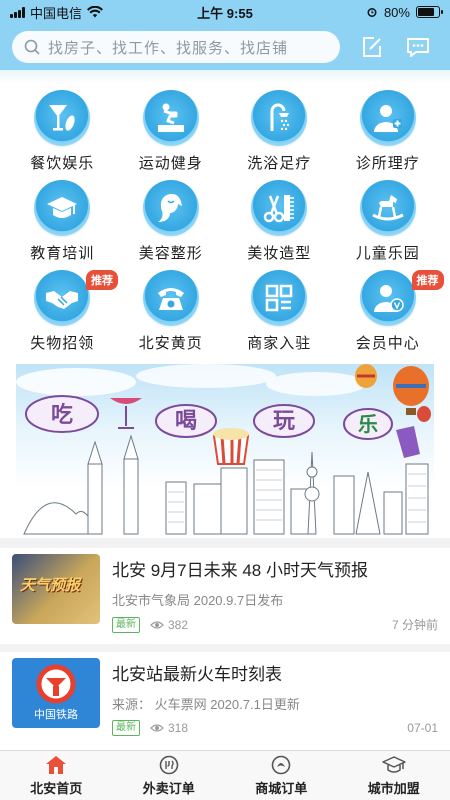 This screenshot has height=800, width=450. What do you see at coordinates (56, 684) in the screenshot?
I see `china-railway-logo-icon` at bounding box center [56, 684].